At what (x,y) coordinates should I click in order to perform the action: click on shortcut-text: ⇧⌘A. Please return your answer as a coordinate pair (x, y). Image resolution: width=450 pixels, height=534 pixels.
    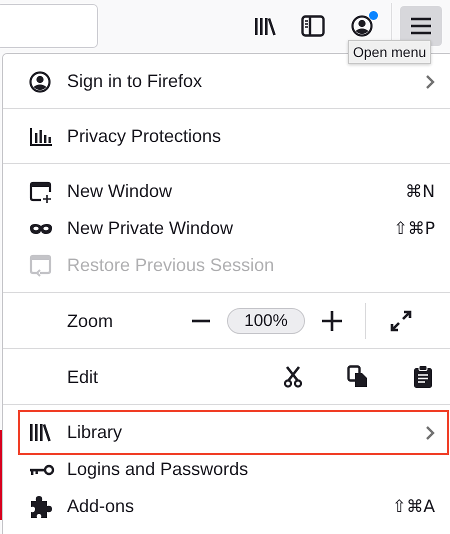
    Looking at the image, I should click on (413, 506).